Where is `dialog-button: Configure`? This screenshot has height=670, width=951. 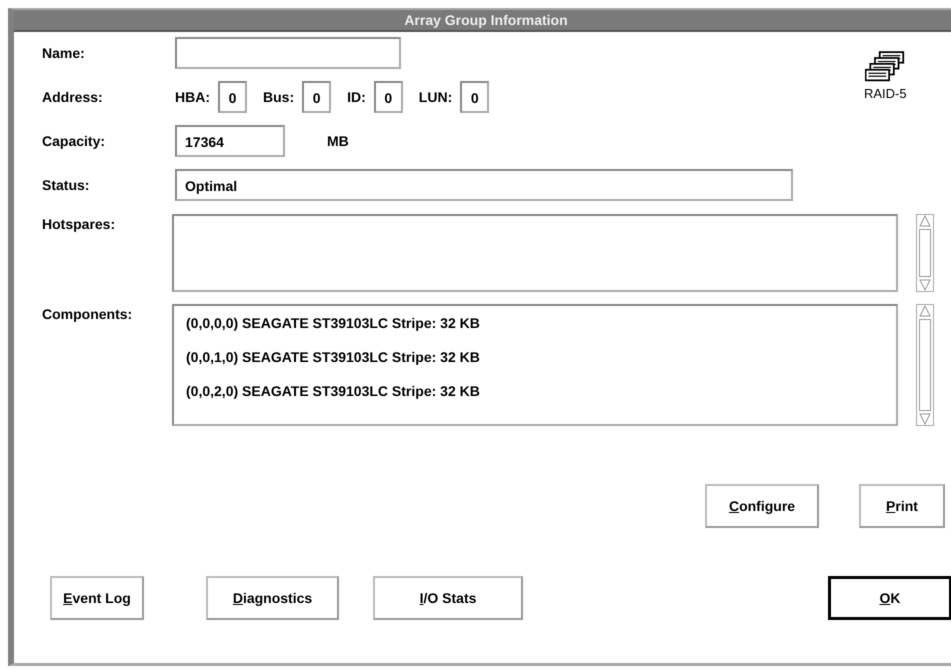 dialog-button: Configure is located at coordinates (762, 506).